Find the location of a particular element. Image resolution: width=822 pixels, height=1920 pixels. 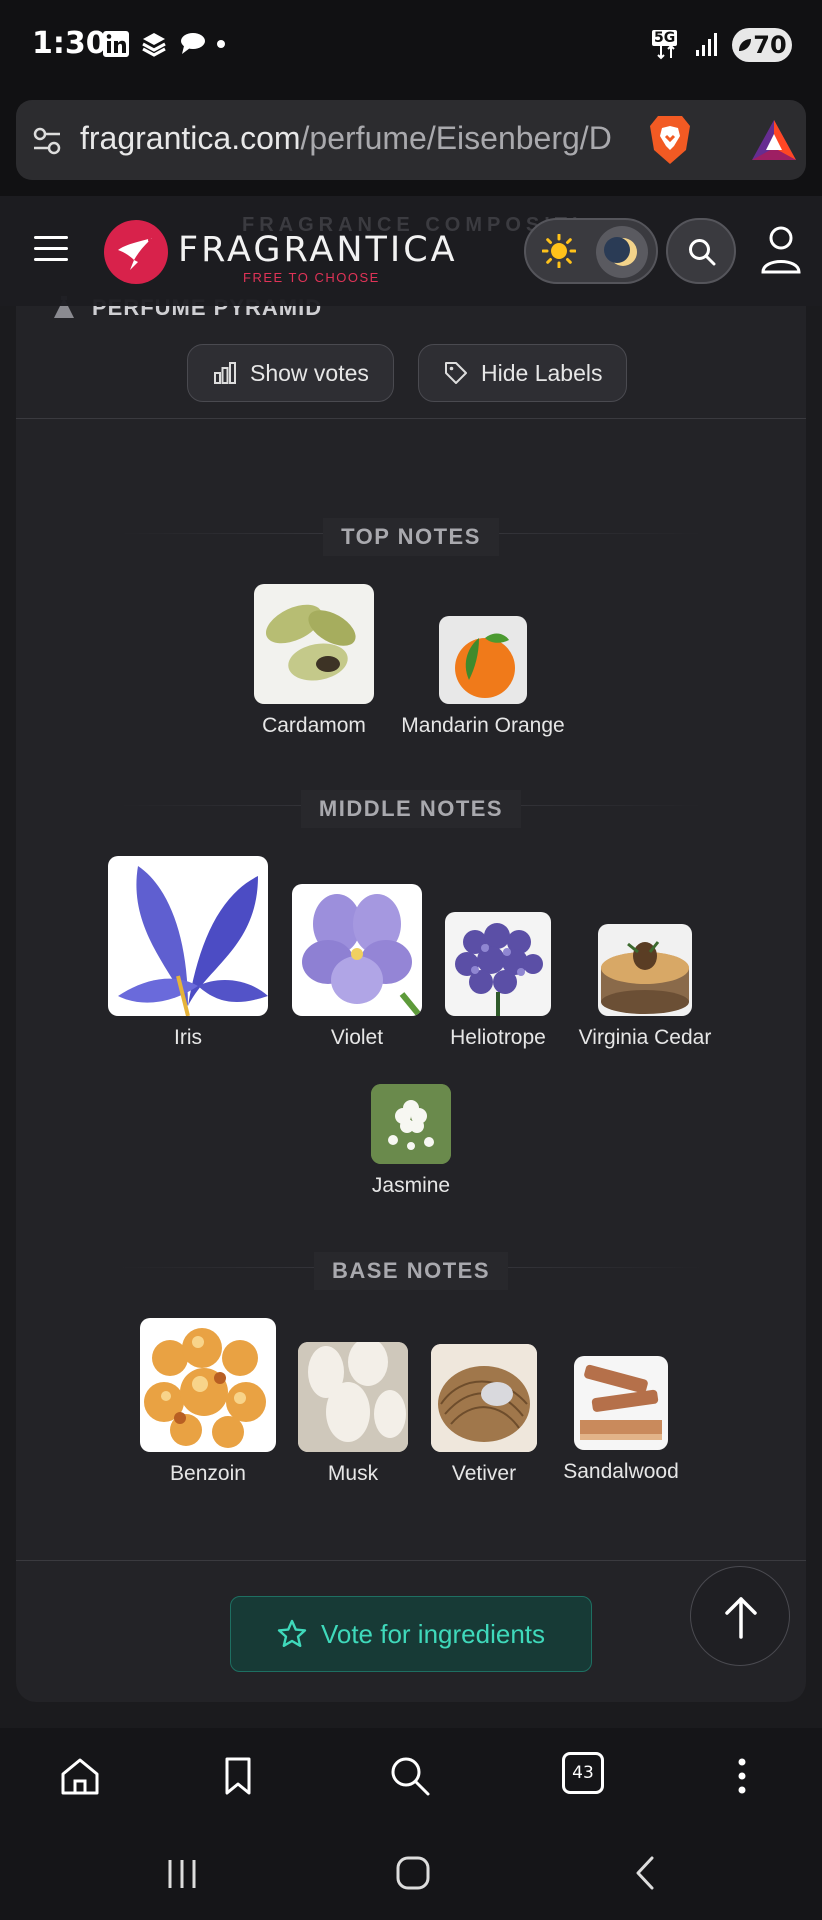

star-icon is located at coordinates (292, 1633).